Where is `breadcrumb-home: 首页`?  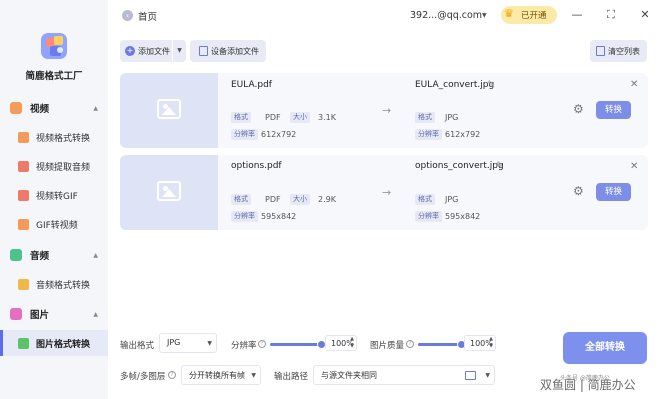 breadcrumb-home: 首页 is located at coordinates (147, 16).